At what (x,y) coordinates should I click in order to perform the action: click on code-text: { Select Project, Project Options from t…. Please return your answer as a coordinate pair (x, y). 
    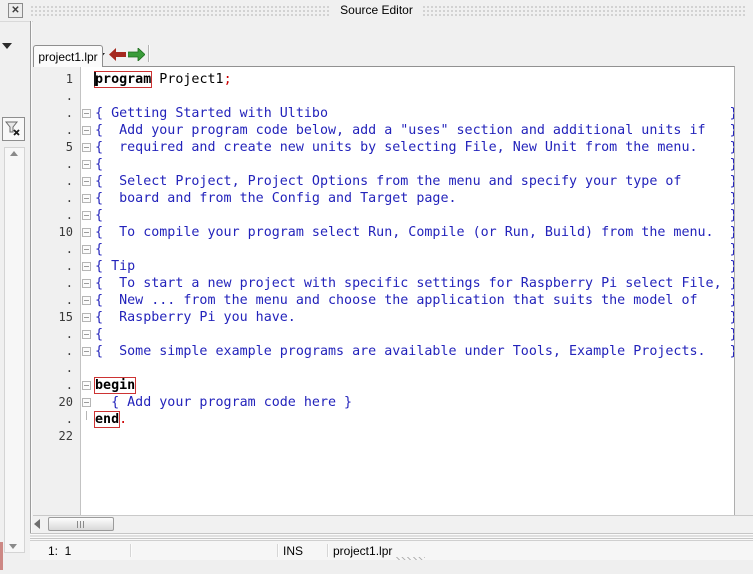
    Looking at the image, I should click on (414, 181).